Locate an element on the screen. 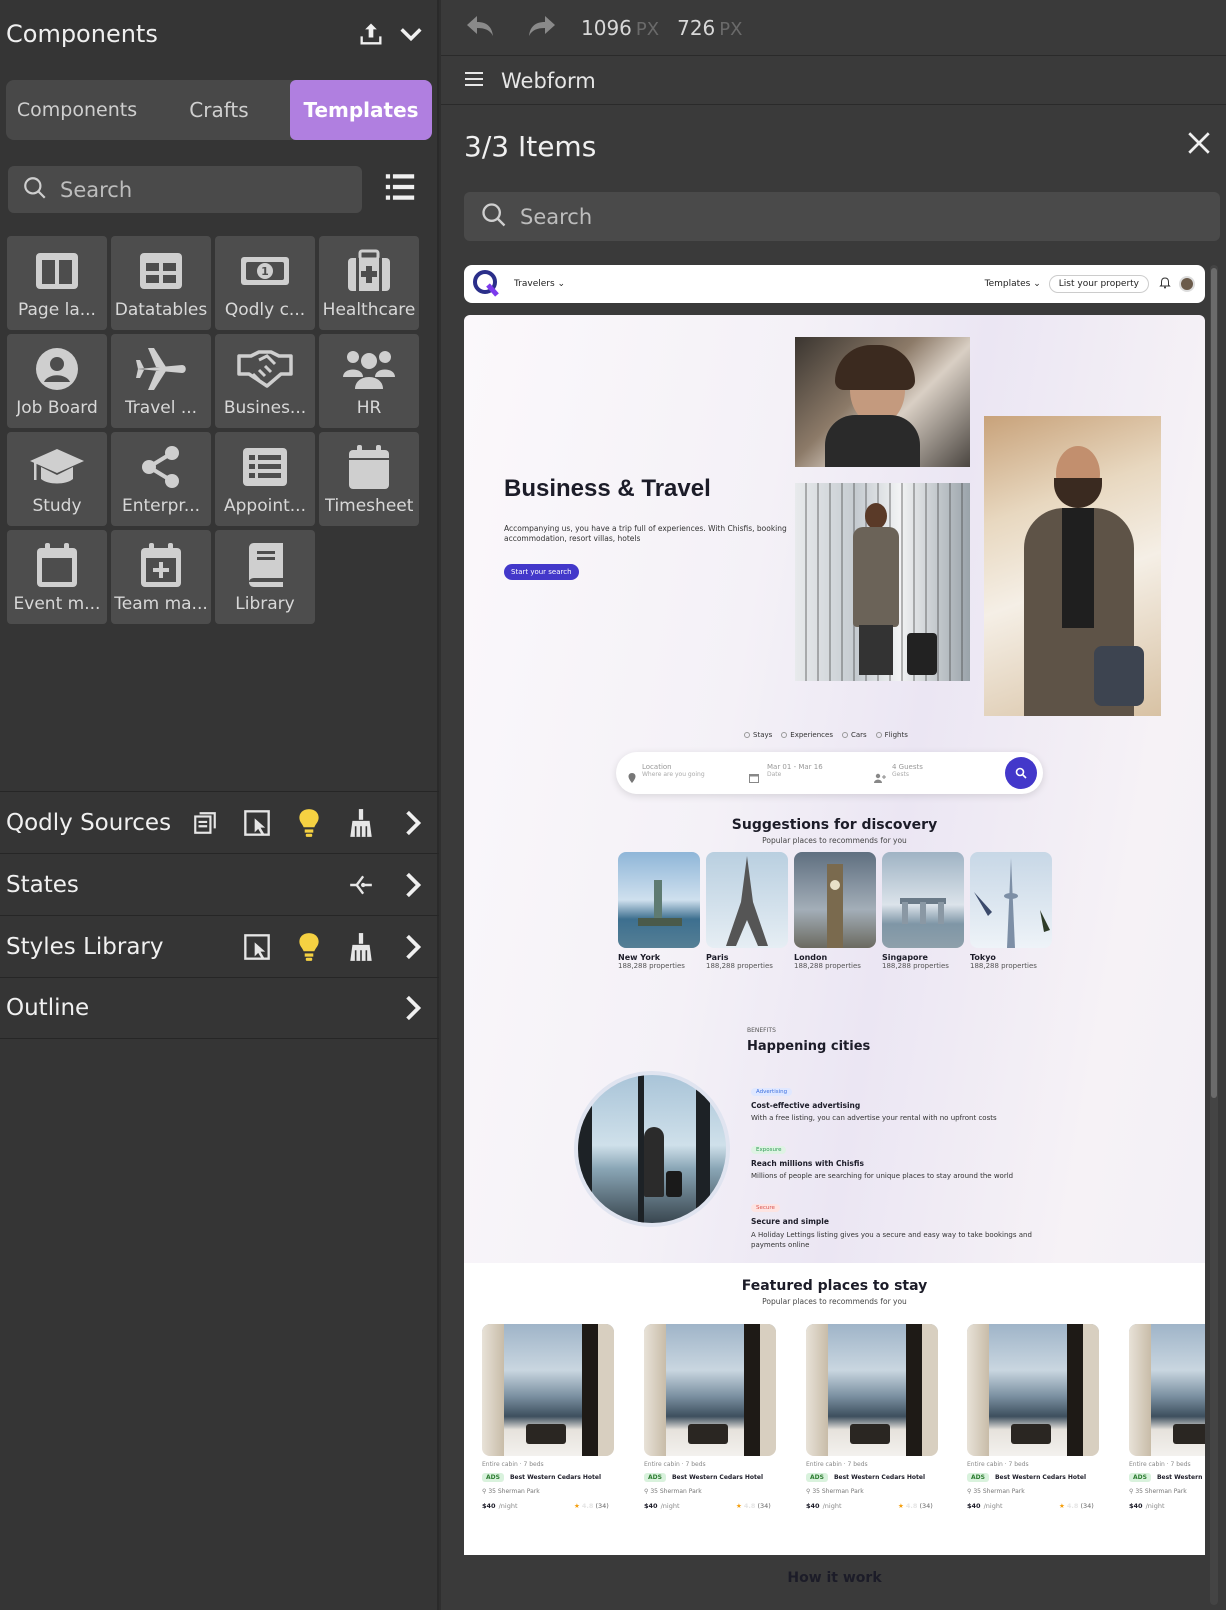  card-price: $40 is located at coordinates (651, 1506).